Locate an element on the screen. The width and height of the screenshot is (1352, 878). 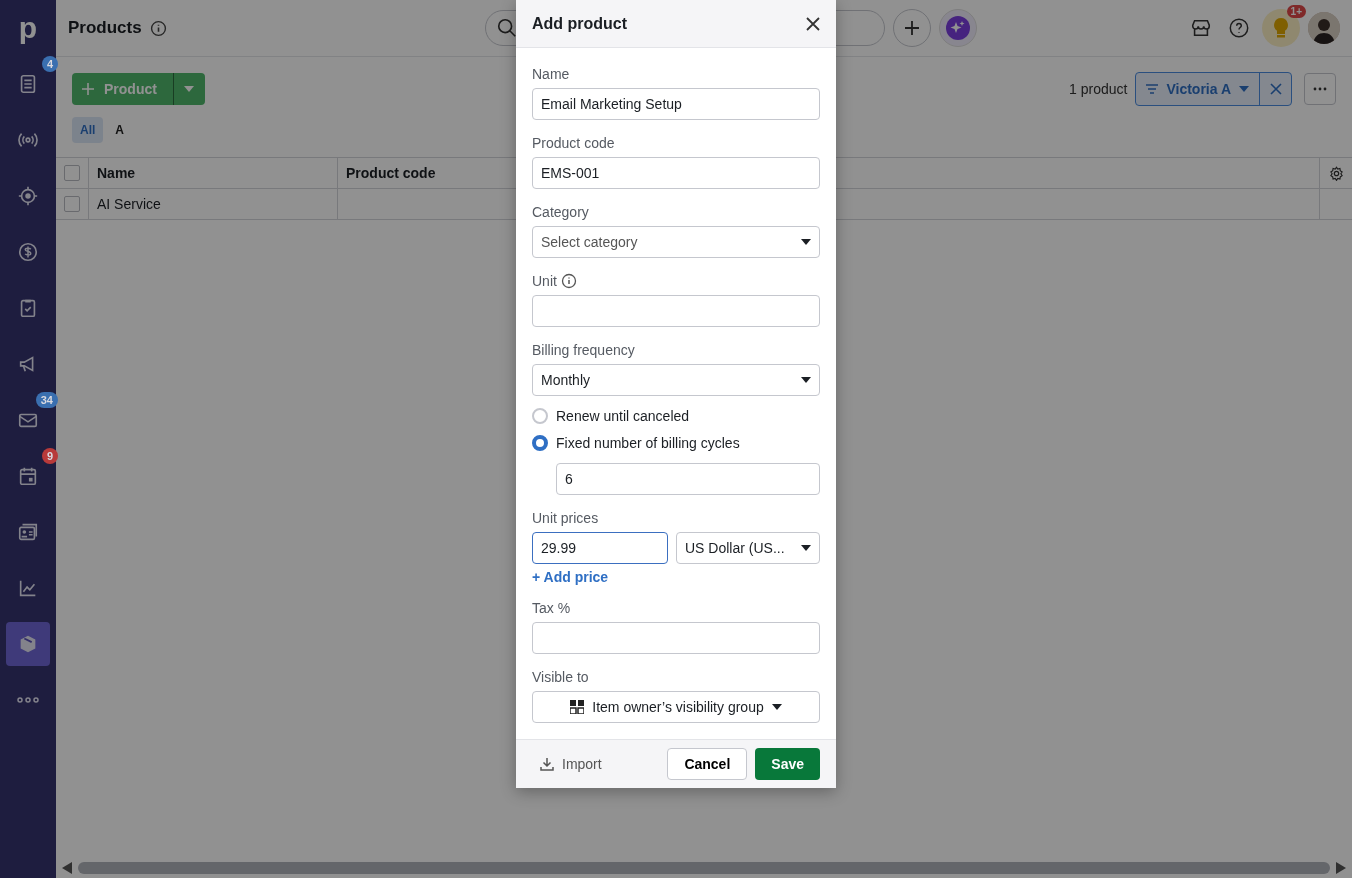
product-count: 1 product is located at coordinates (1098, 89).